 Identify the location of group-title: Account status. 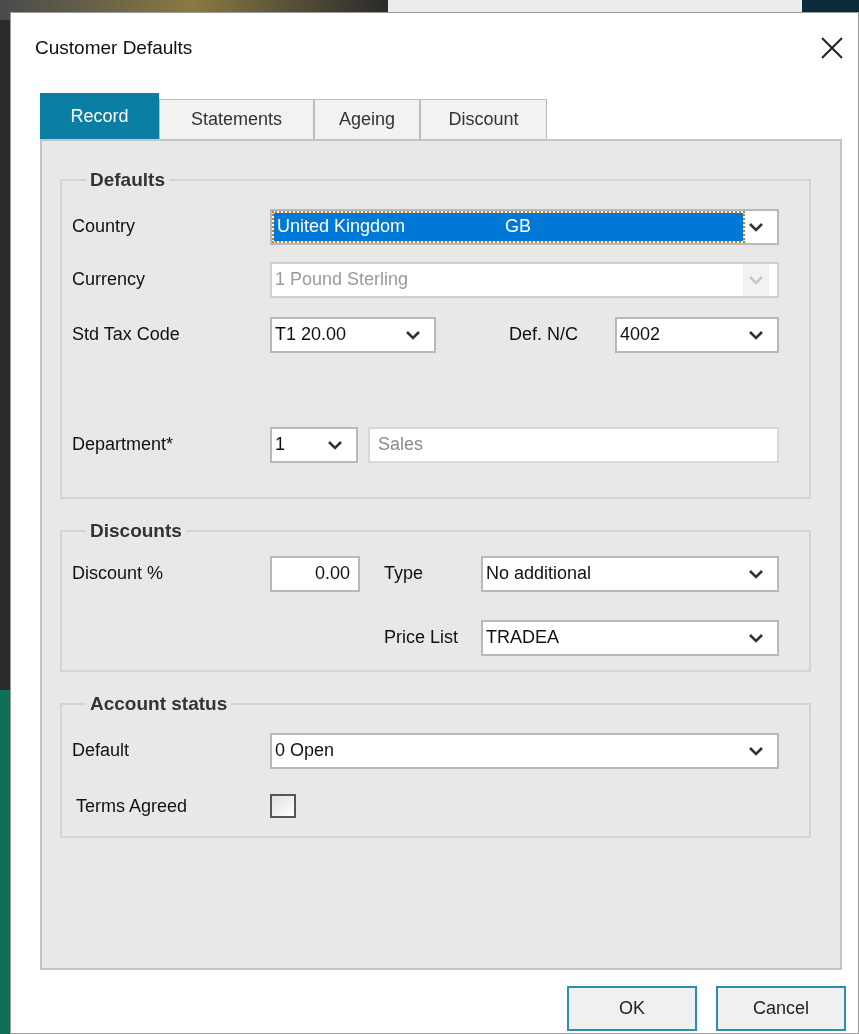
(159, 703).